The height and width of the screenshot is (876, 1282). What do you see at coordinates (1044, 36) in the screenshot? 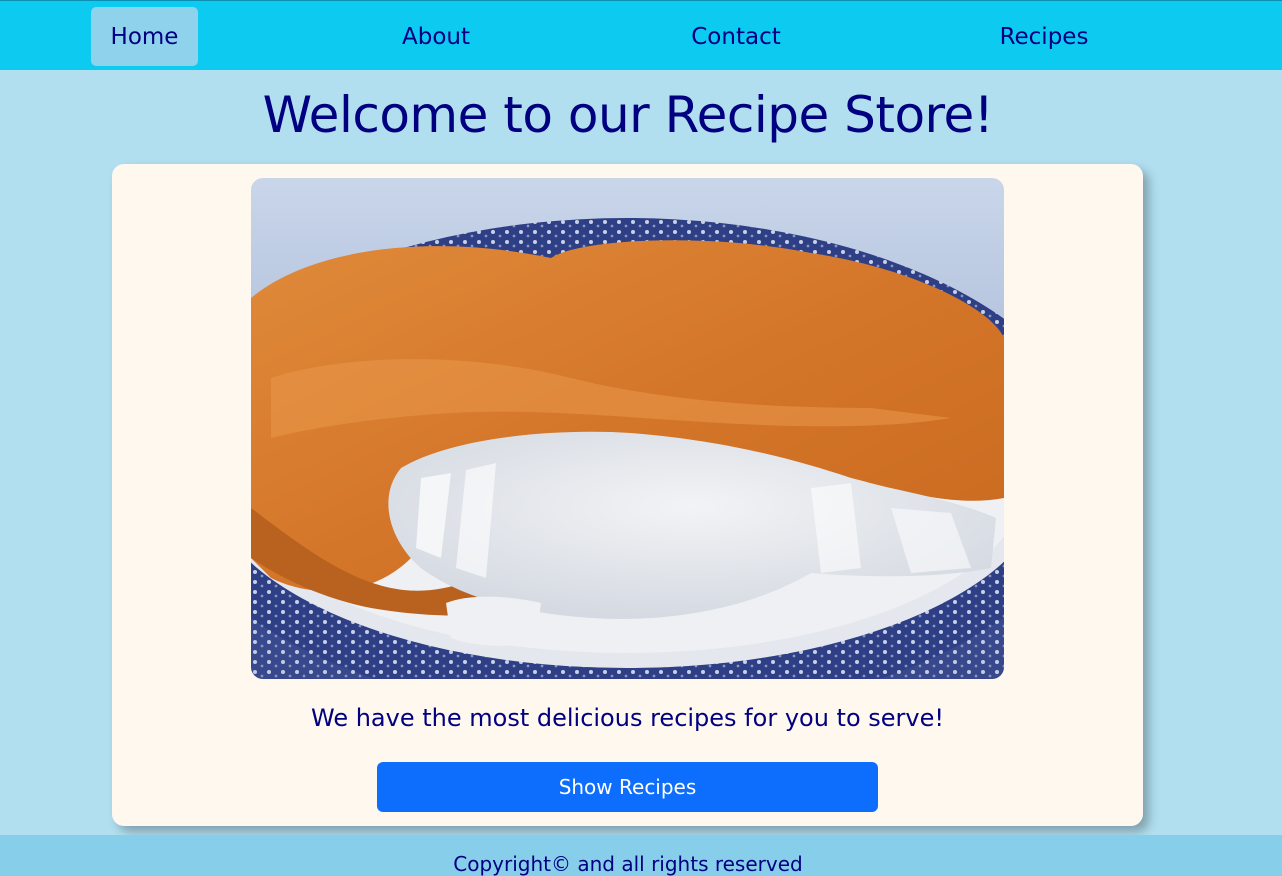
I see `nav-item-recipes: Recipes` at bounding box center [1044, 36].